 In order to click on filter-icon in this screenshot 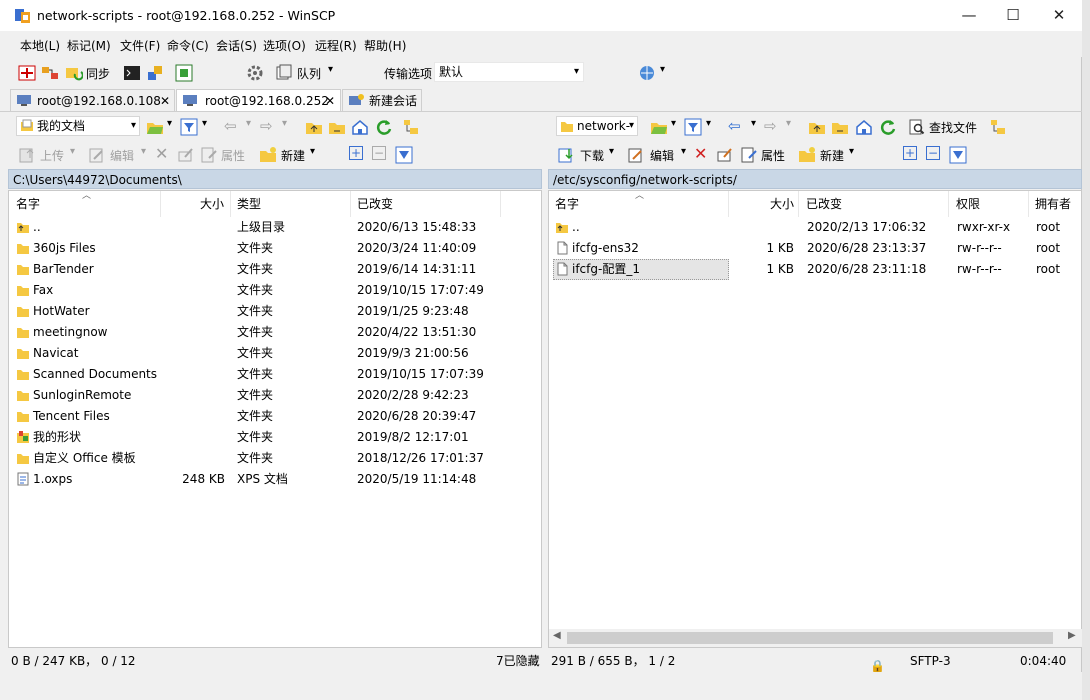, I will do `click(693, 127)`.